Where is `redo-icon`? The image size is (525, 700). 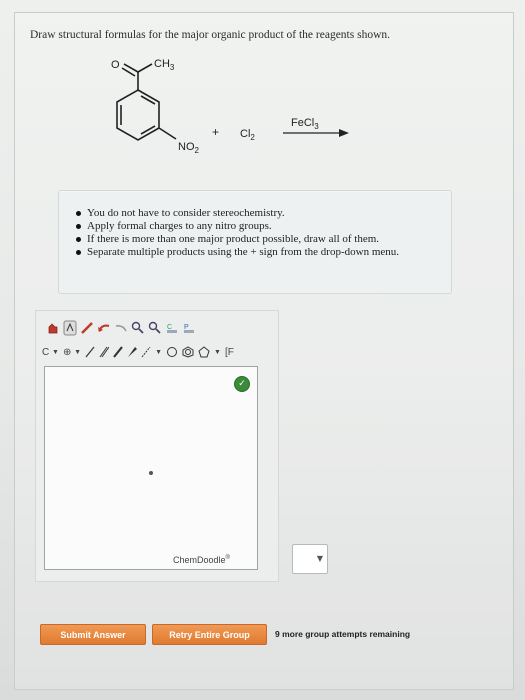
redo-icon is located at coordinates (121, 328).